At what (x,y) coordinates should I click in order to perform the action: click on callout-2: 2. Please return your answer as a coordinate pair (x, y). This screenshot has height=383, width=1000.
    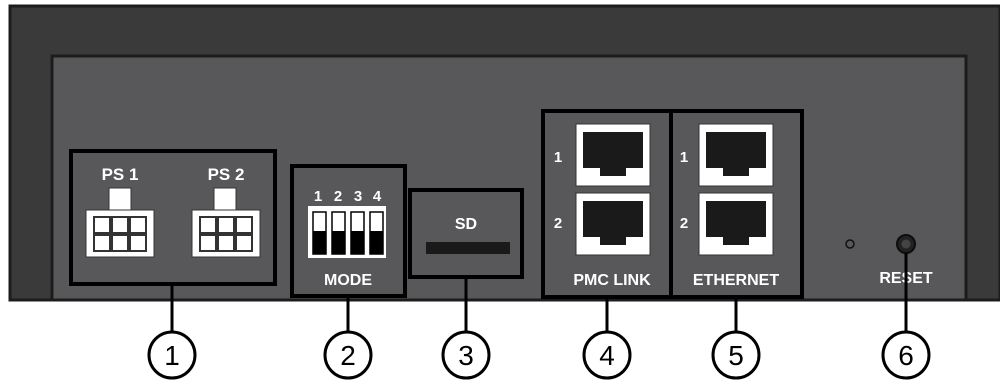
    Looking at the image, I should click on (348, 355).